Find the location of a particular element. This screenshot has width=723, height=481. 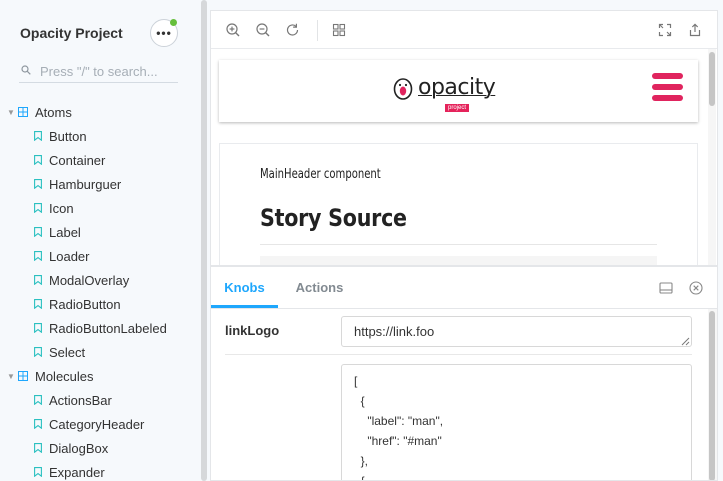

tree-item-label: ModalOverlay is located at coordinates (89, 280).